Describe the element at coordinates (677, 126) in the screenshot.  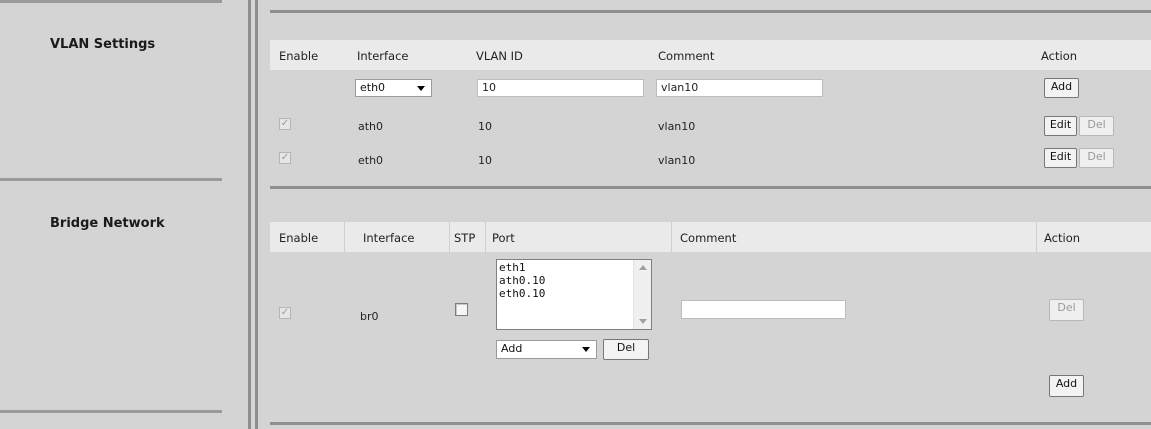
I see `vlan-row1-comment: vlan10` at that location.